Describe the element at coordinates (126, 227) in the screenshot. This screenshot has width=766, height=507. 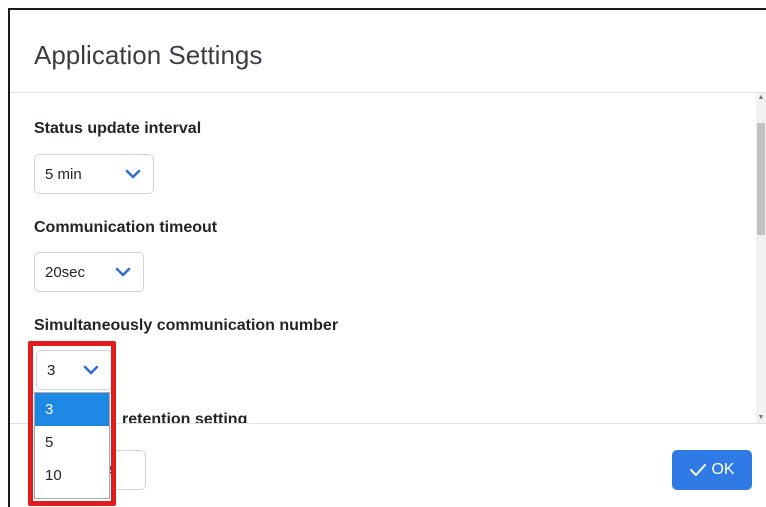
I see `communication-timeout-label: Communication timeout` at that location.